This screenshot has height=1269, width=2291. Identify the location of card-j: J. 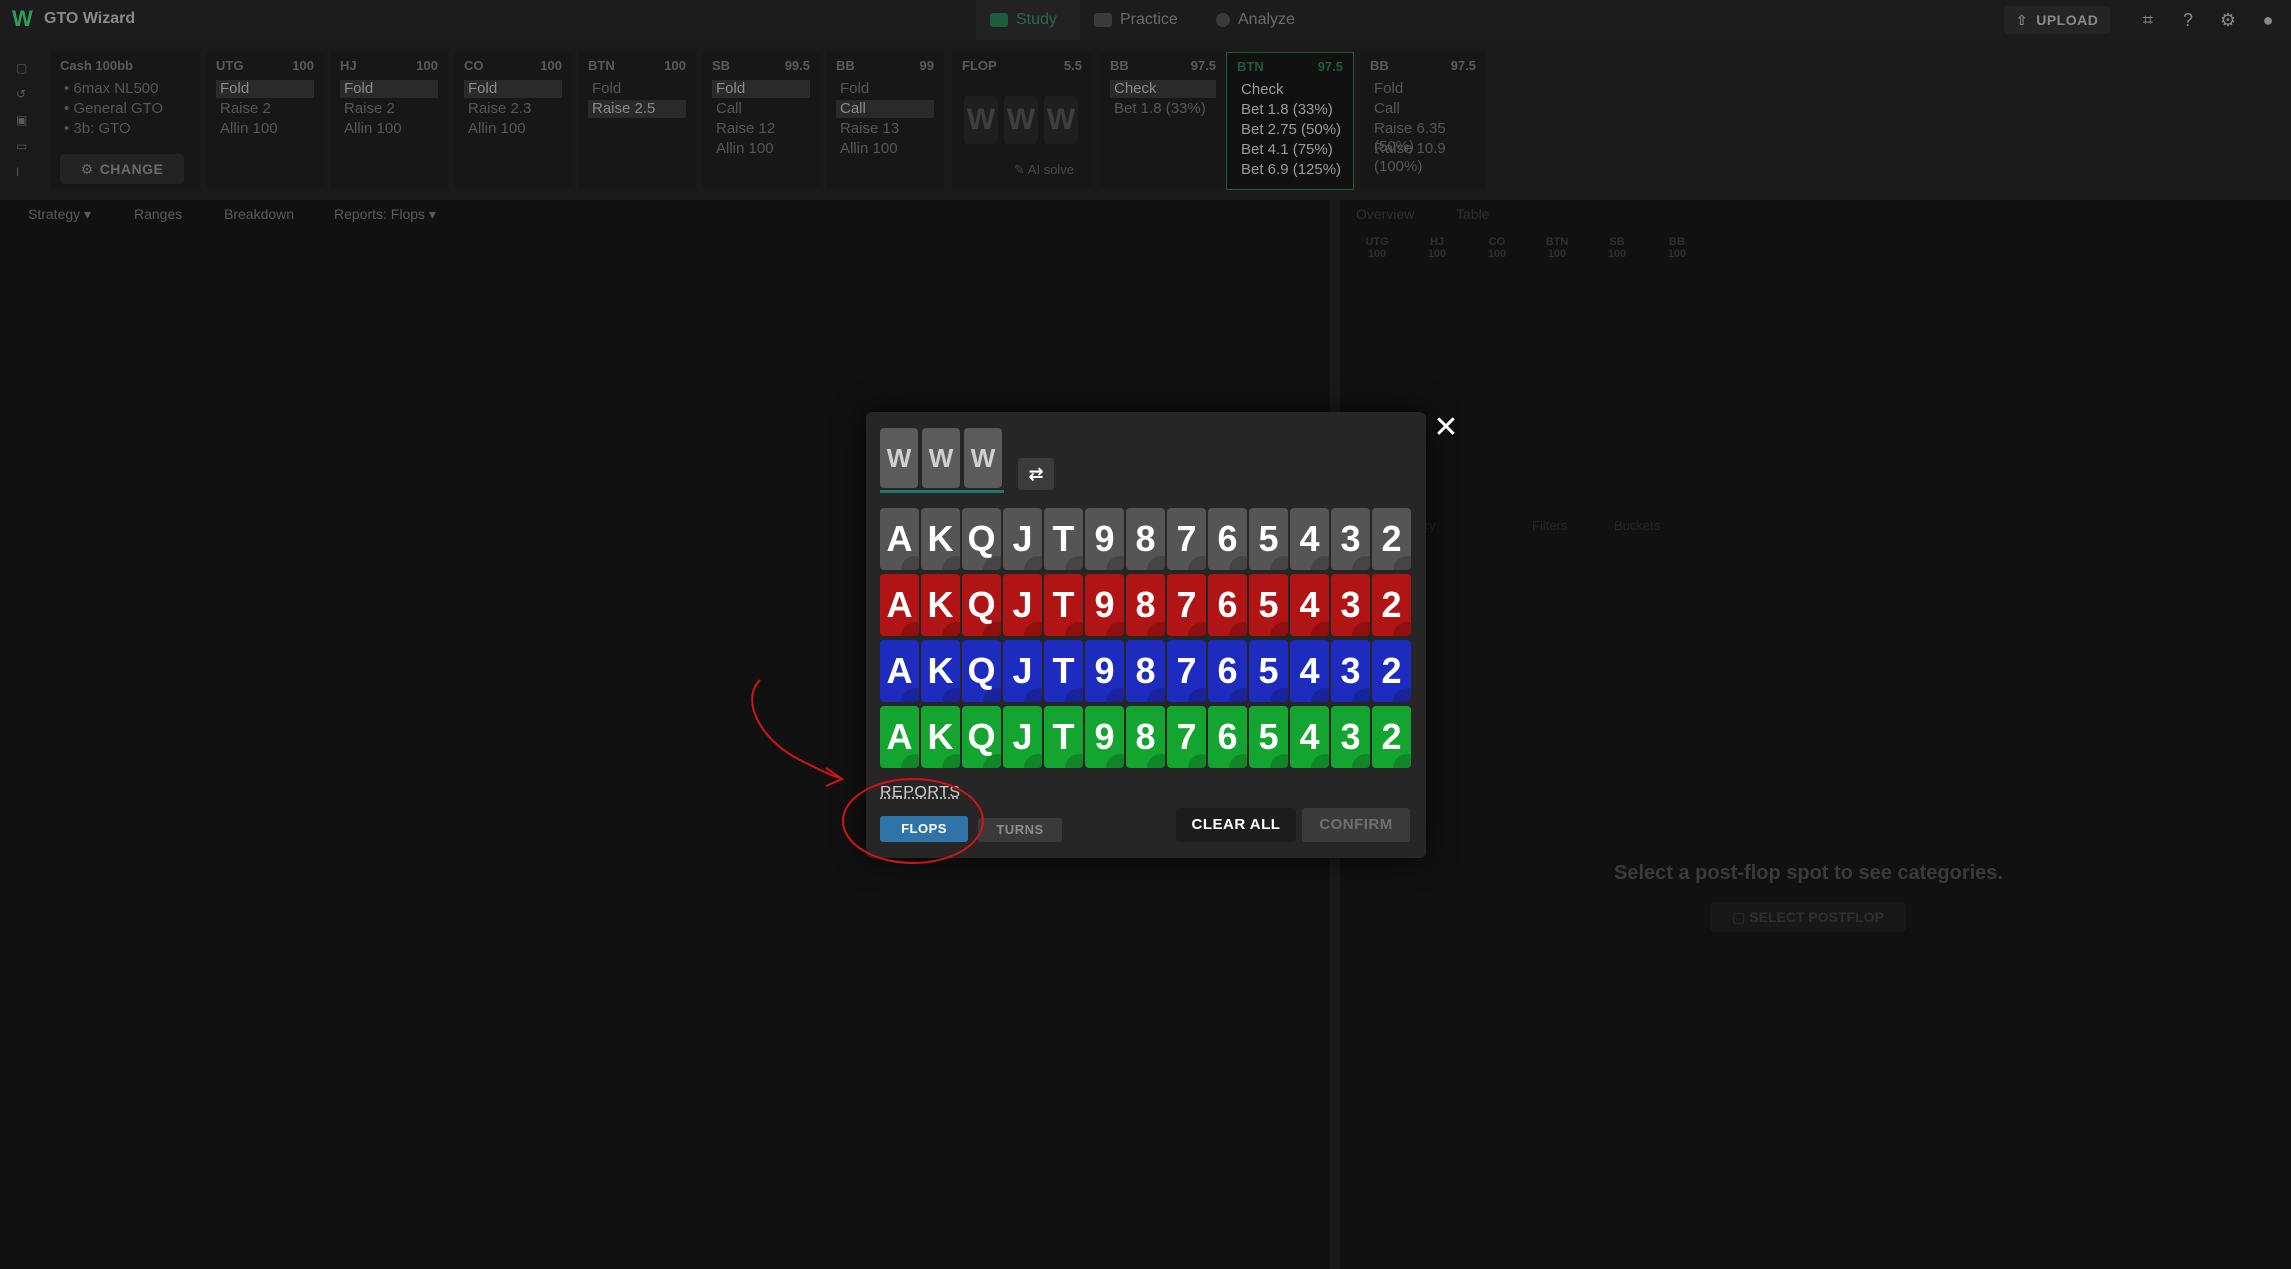
(1022, 671).